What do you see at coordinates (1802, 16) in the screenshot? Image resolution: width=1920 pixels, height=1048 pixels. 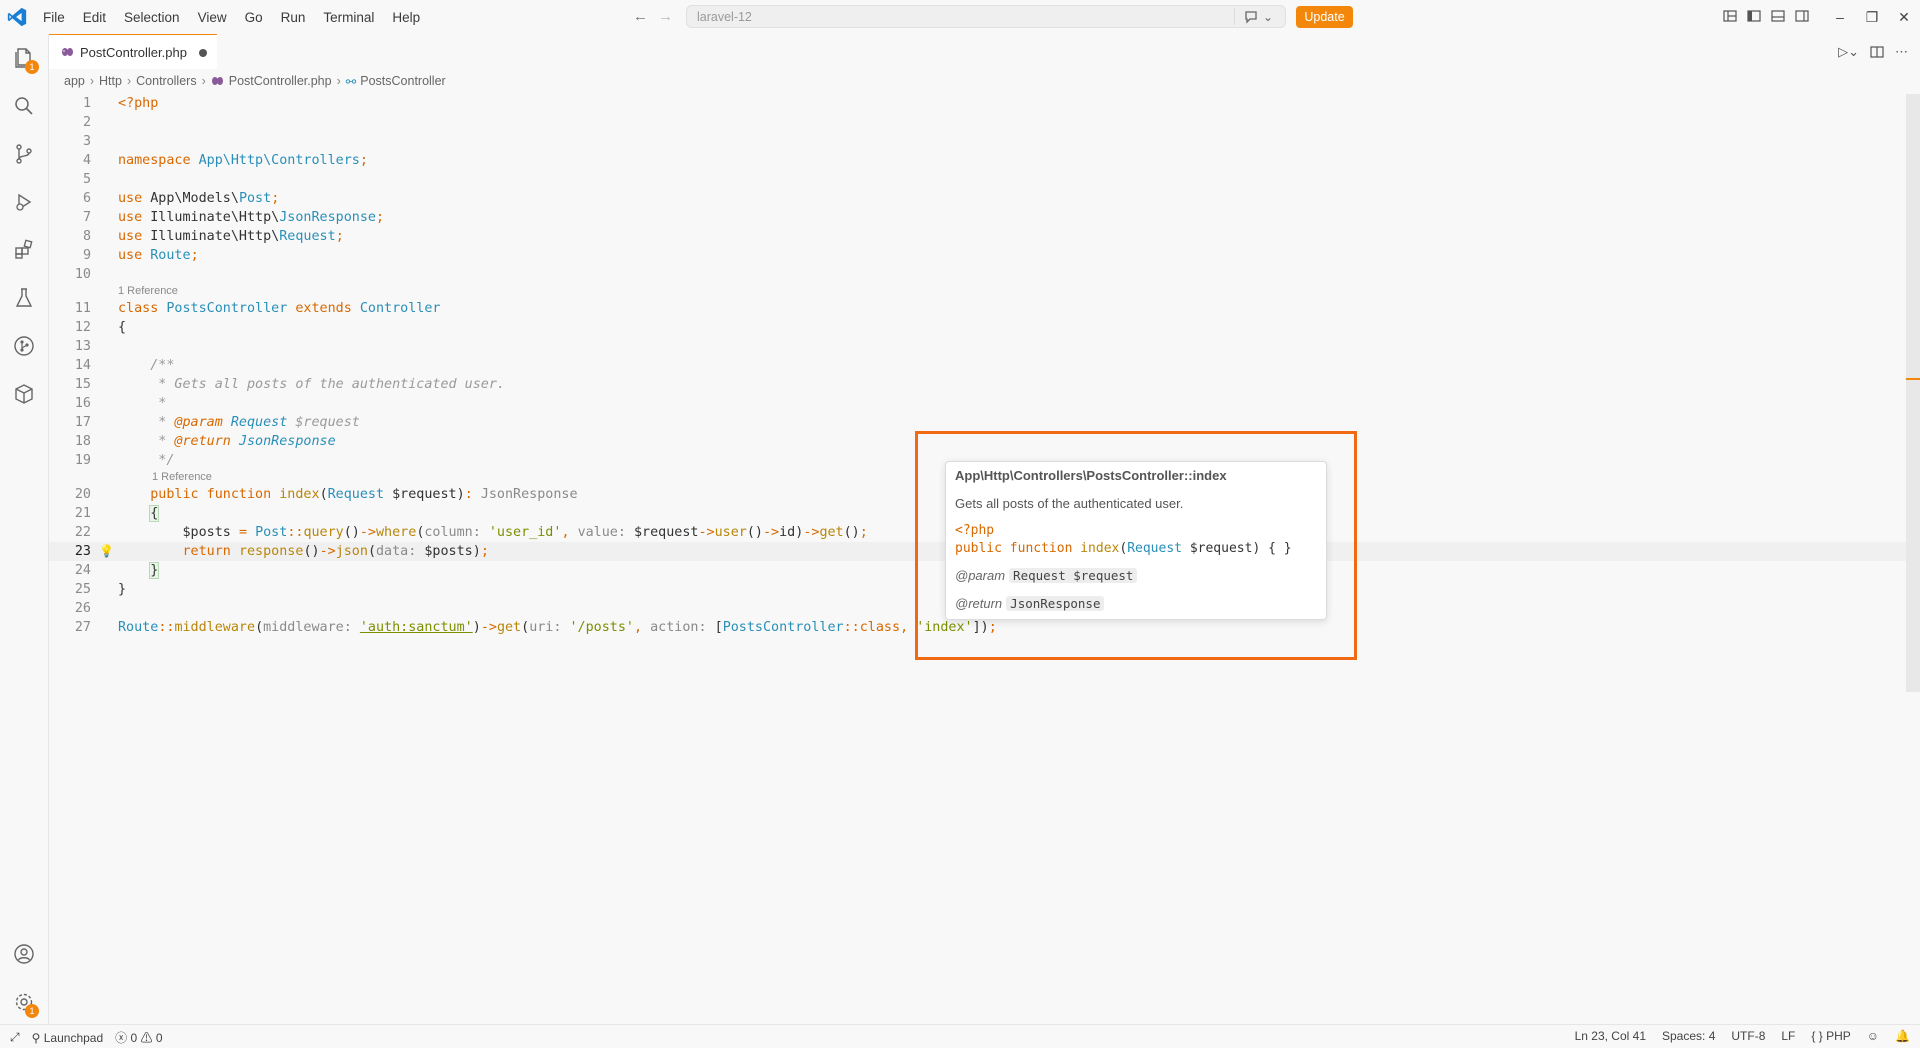 I see `toggle-secondary-sidebar-icon` at bounding box center [1802, 16].